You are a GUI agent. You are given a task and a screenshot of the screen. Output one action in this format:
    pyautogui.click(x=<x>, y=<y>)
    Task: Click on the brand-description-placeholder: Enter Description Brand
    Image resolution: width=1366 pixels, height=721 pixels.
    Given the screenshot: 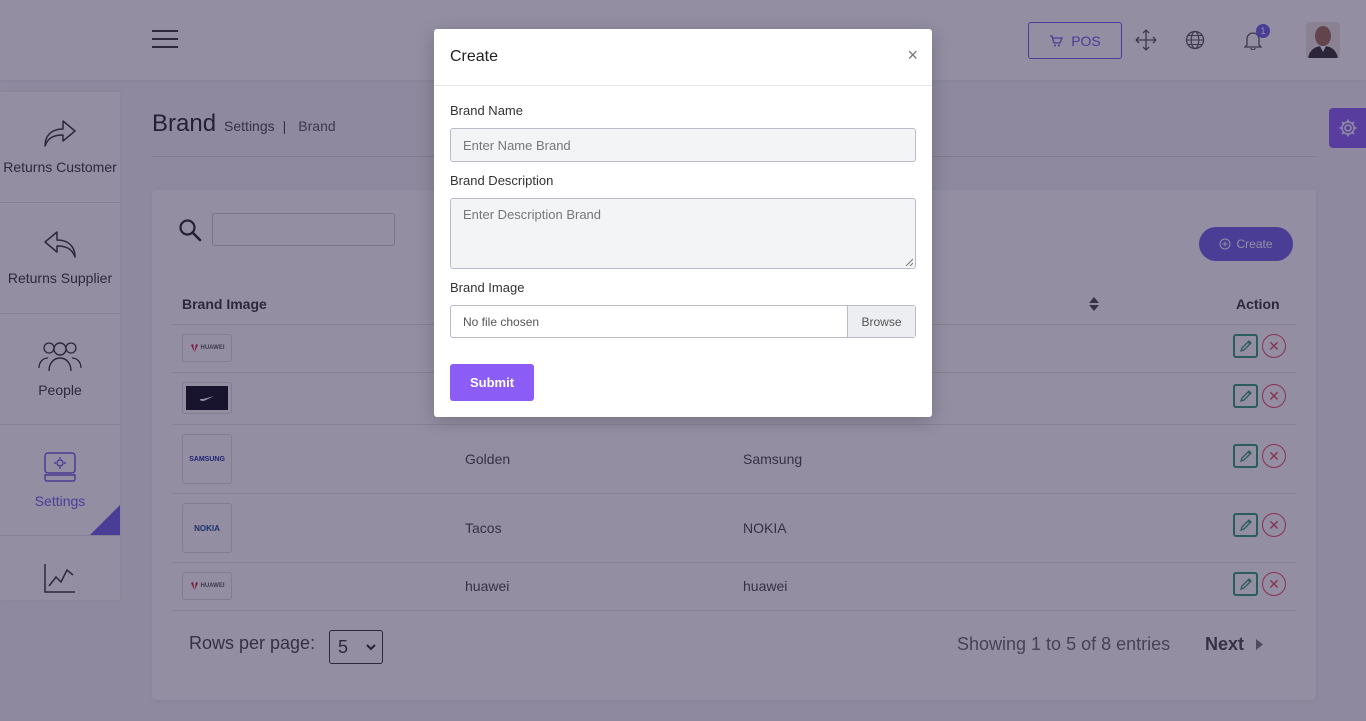 What is the action you would take?
    pyautogui.click(x=532, y=214)
    